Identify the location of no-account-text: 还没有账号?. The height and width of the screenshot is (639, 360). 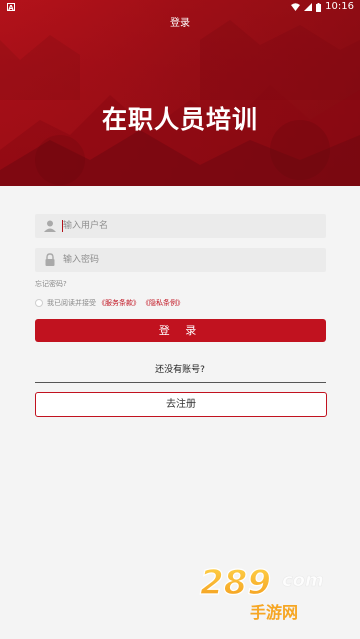
(180, 370).